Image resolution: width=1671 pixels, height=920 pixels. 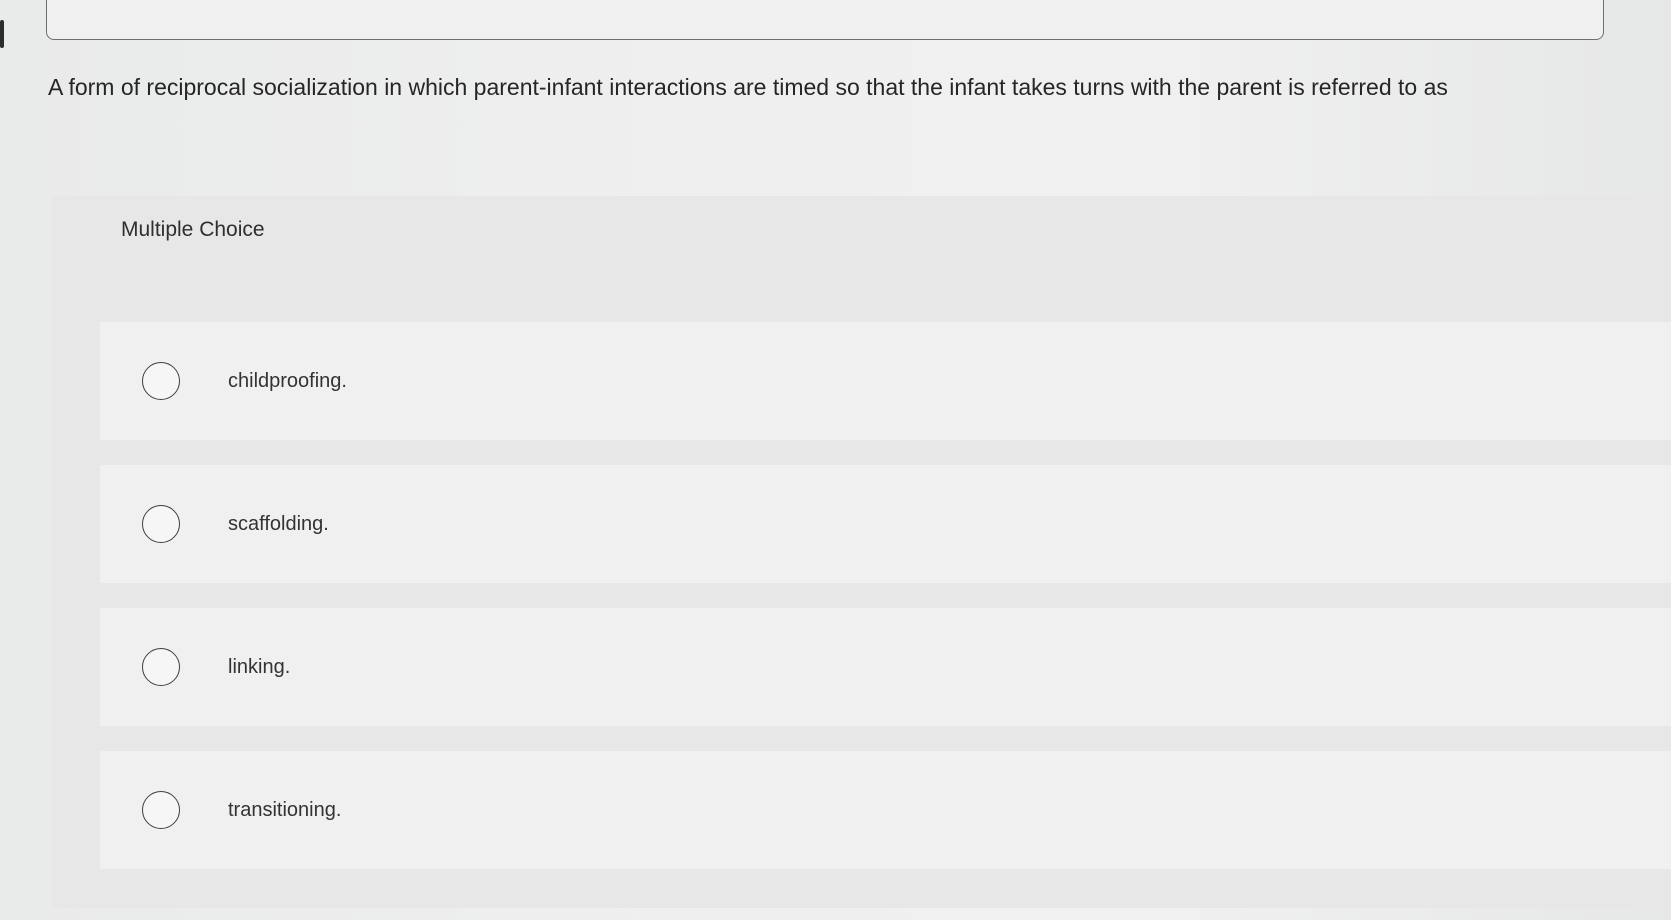 What do you see at coordinates (287, 380) in the screenshot?
I see `choice-label: childproofing.` at bounding box center [287, 380].